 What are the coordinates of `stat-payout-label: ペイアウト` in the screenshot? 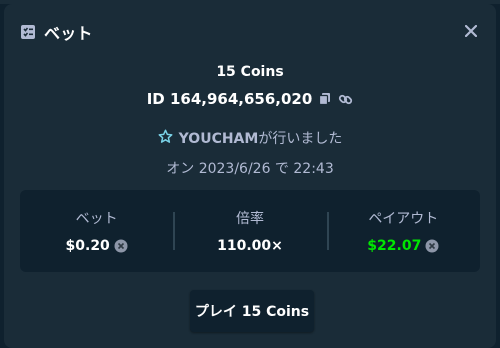 It's located at (403, 219).